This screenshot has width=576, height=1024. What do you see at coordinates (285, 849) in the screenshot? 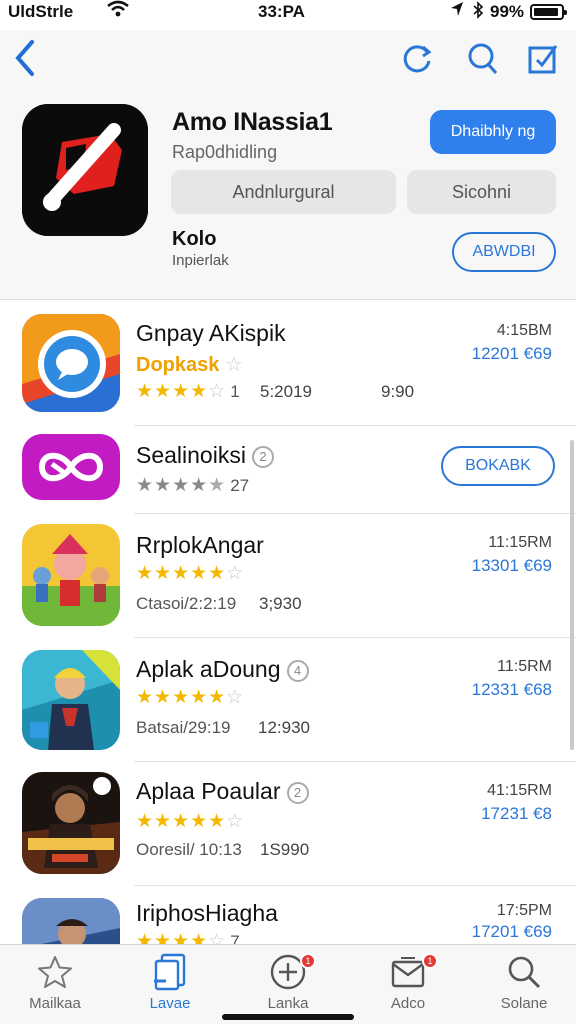
I see `app-size: 1S990` at bounding box center [285, 849].